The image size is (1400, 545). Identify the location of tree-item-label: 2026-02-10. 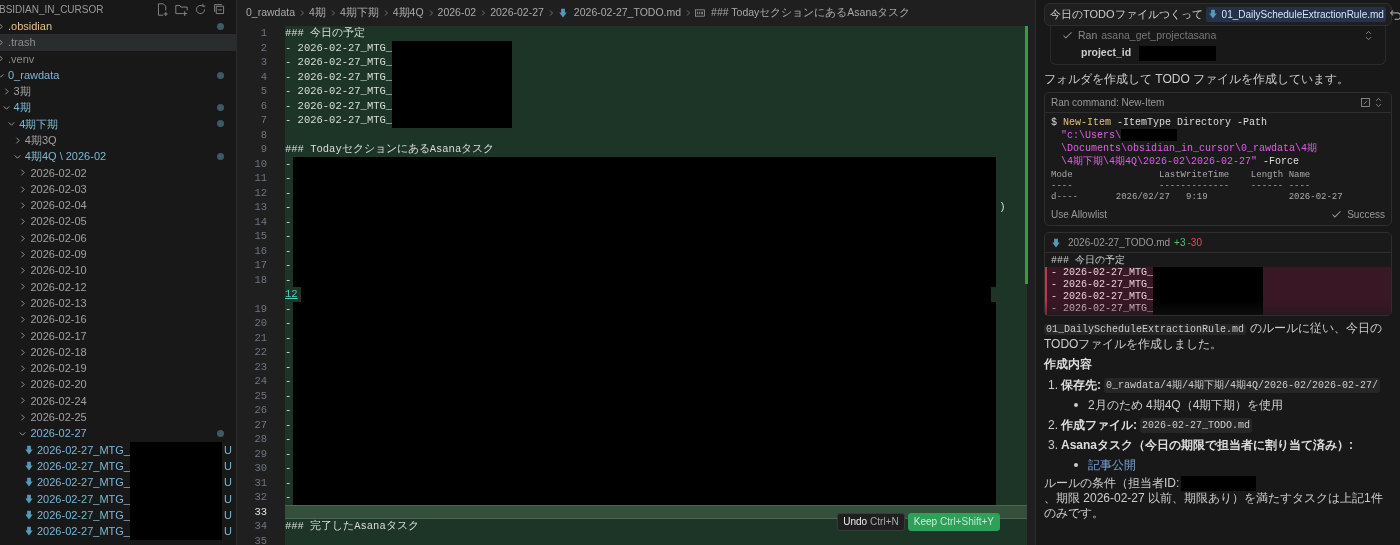
(58, 271).